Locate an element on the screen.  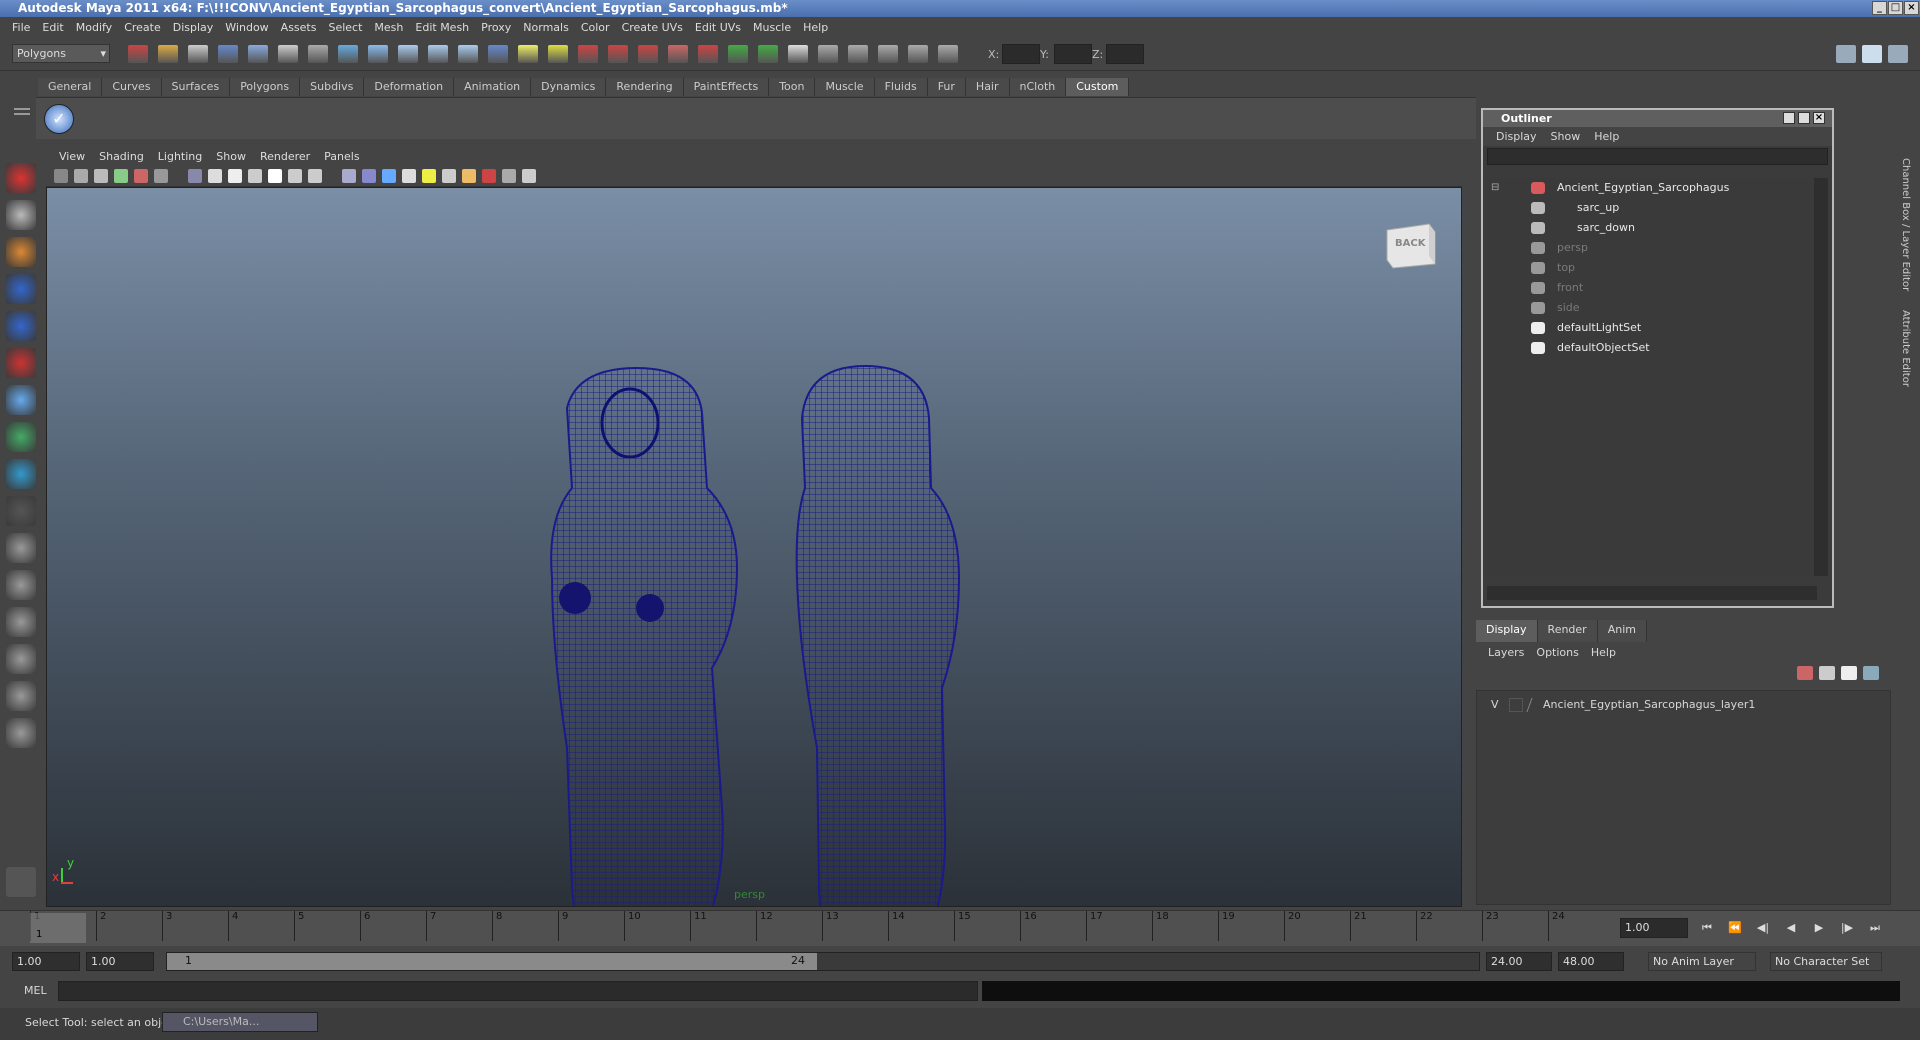
viewport-menu-shading: Shading is located at coordinates (121, 156).